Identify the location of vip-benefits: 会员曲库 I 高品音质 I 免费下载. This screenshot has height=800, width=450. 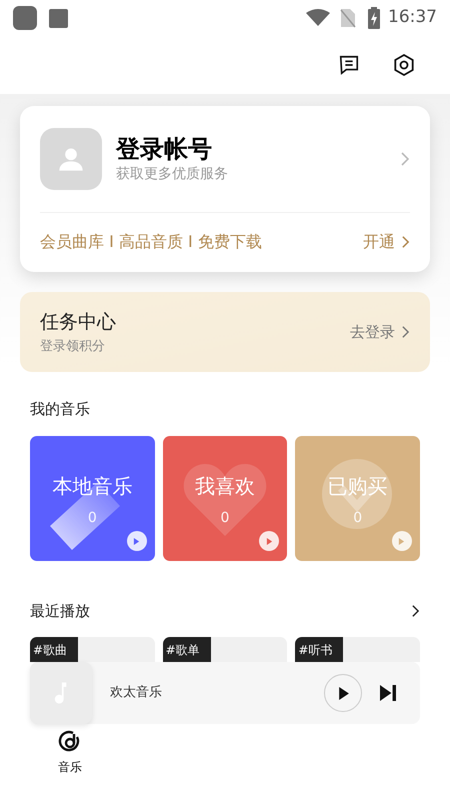
(151, 242).